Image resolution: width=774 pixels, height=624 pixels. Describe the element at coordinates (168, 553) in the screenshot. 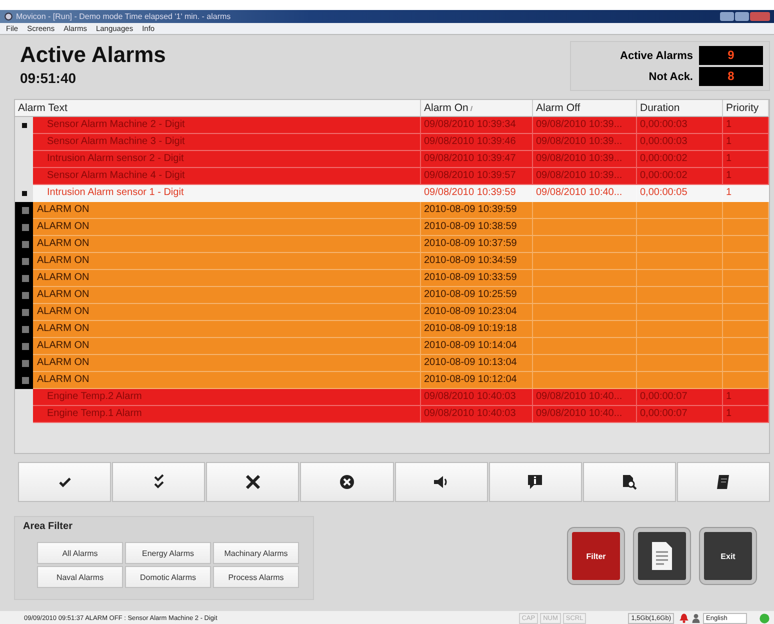

I see `area-button: Energy Alarms` at that location.